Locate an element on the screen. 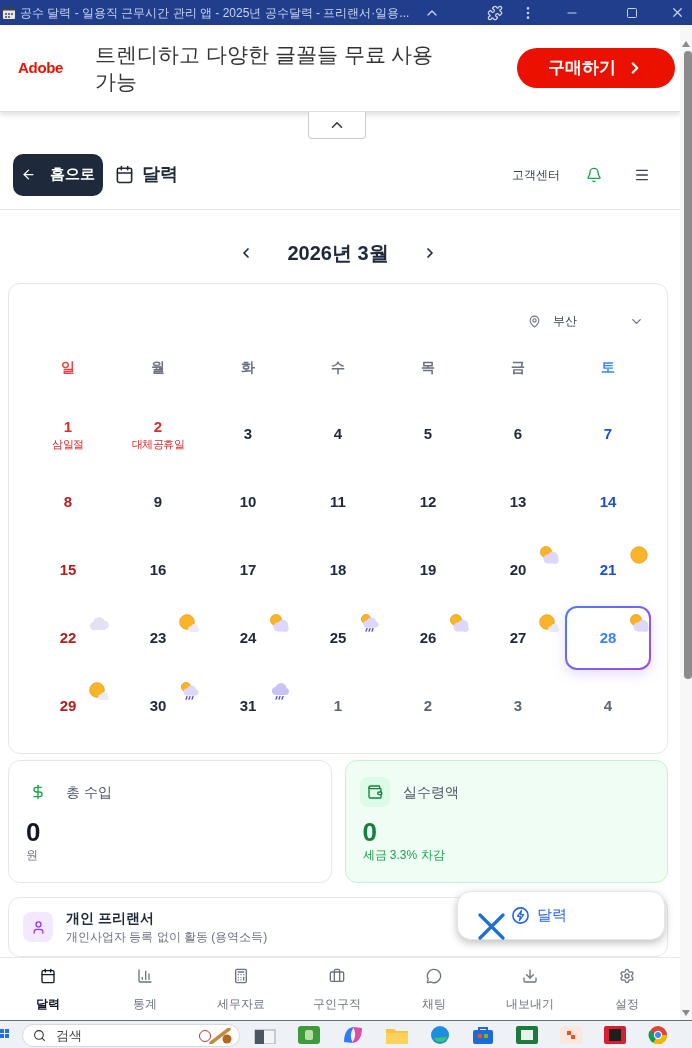  swirl-icon is located at coordinates (353, 1035).